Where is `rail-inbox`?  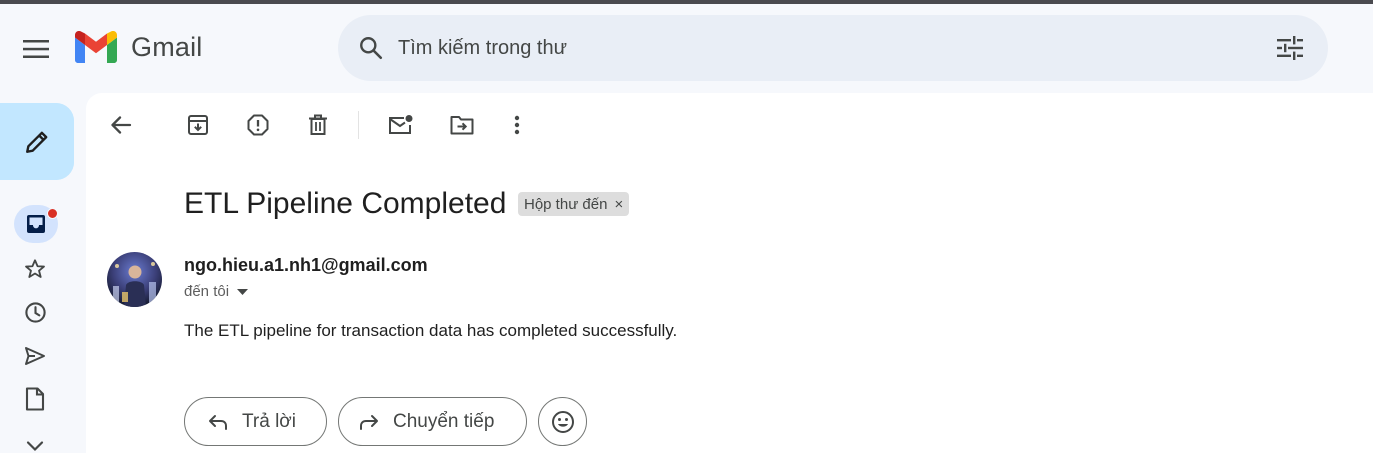 rail-inbox is located at coordinates (36, 224).